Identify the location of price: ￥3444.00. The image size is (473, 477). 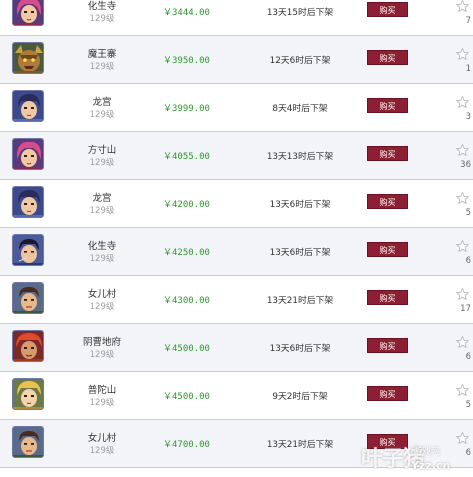
(186, 13).